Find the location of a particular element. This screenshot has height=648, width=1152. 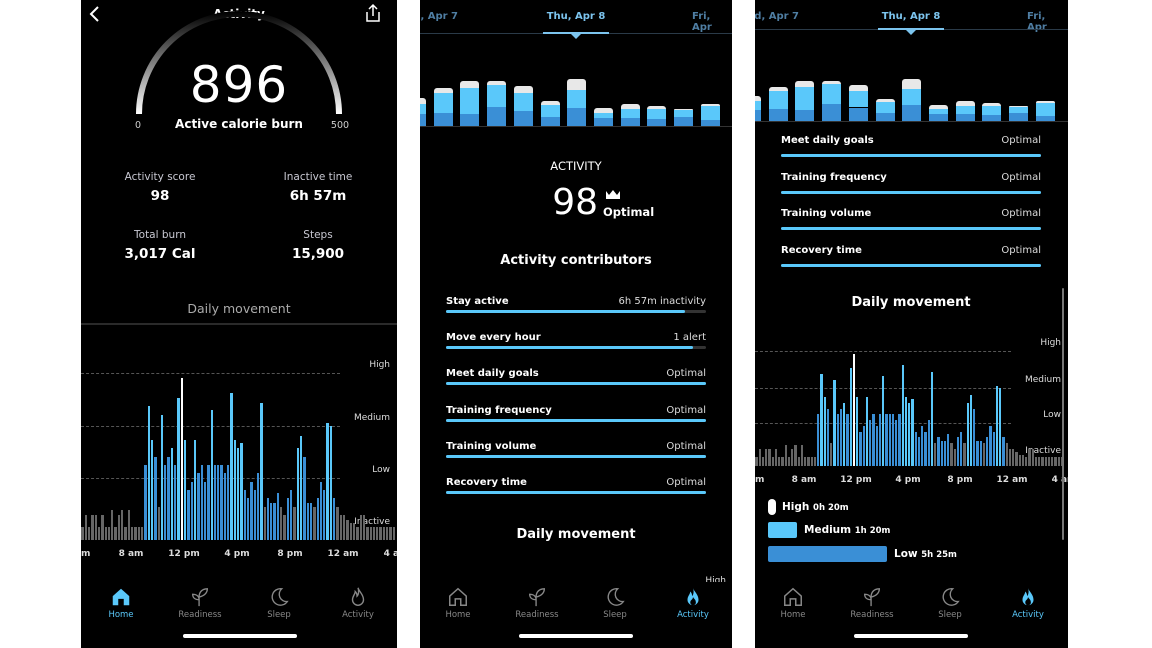

crown-icon is located at coordinates (613, 194).